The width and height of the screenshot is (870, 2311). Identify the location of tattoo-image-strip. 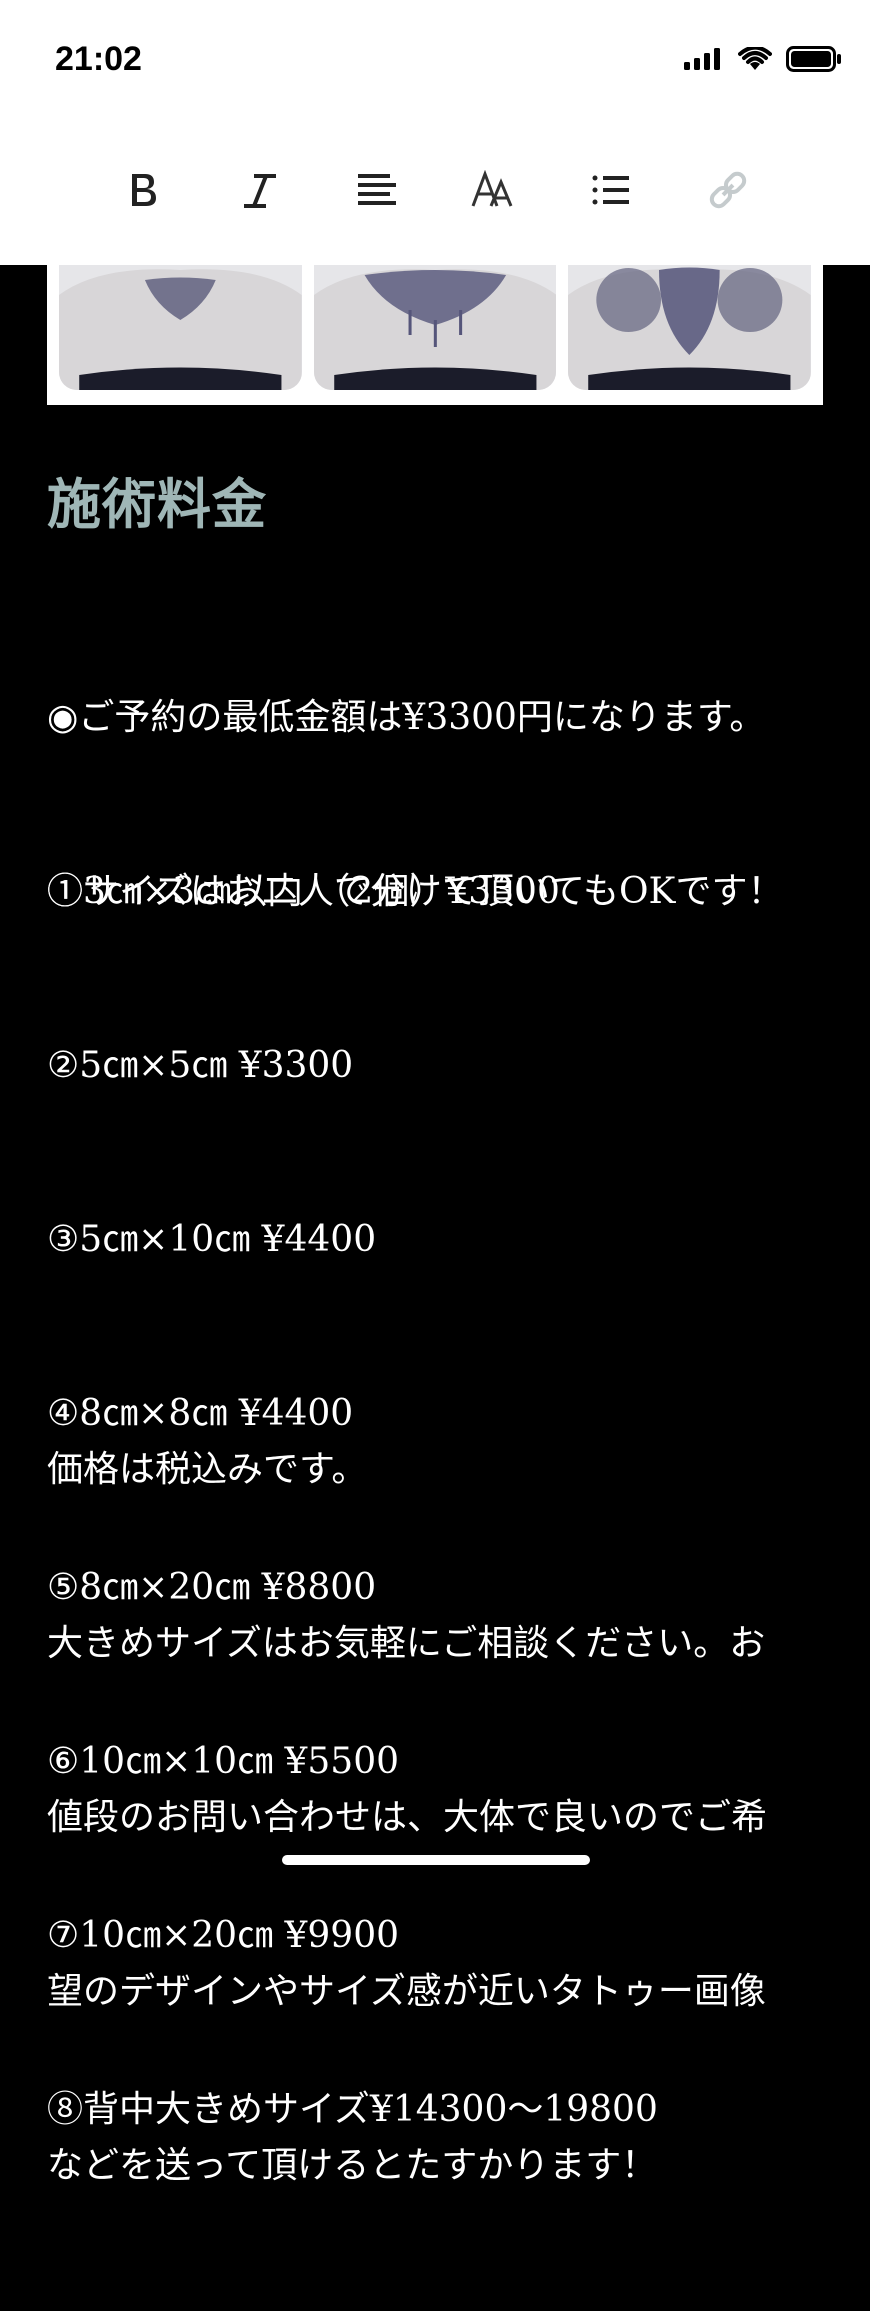
(435, 335).